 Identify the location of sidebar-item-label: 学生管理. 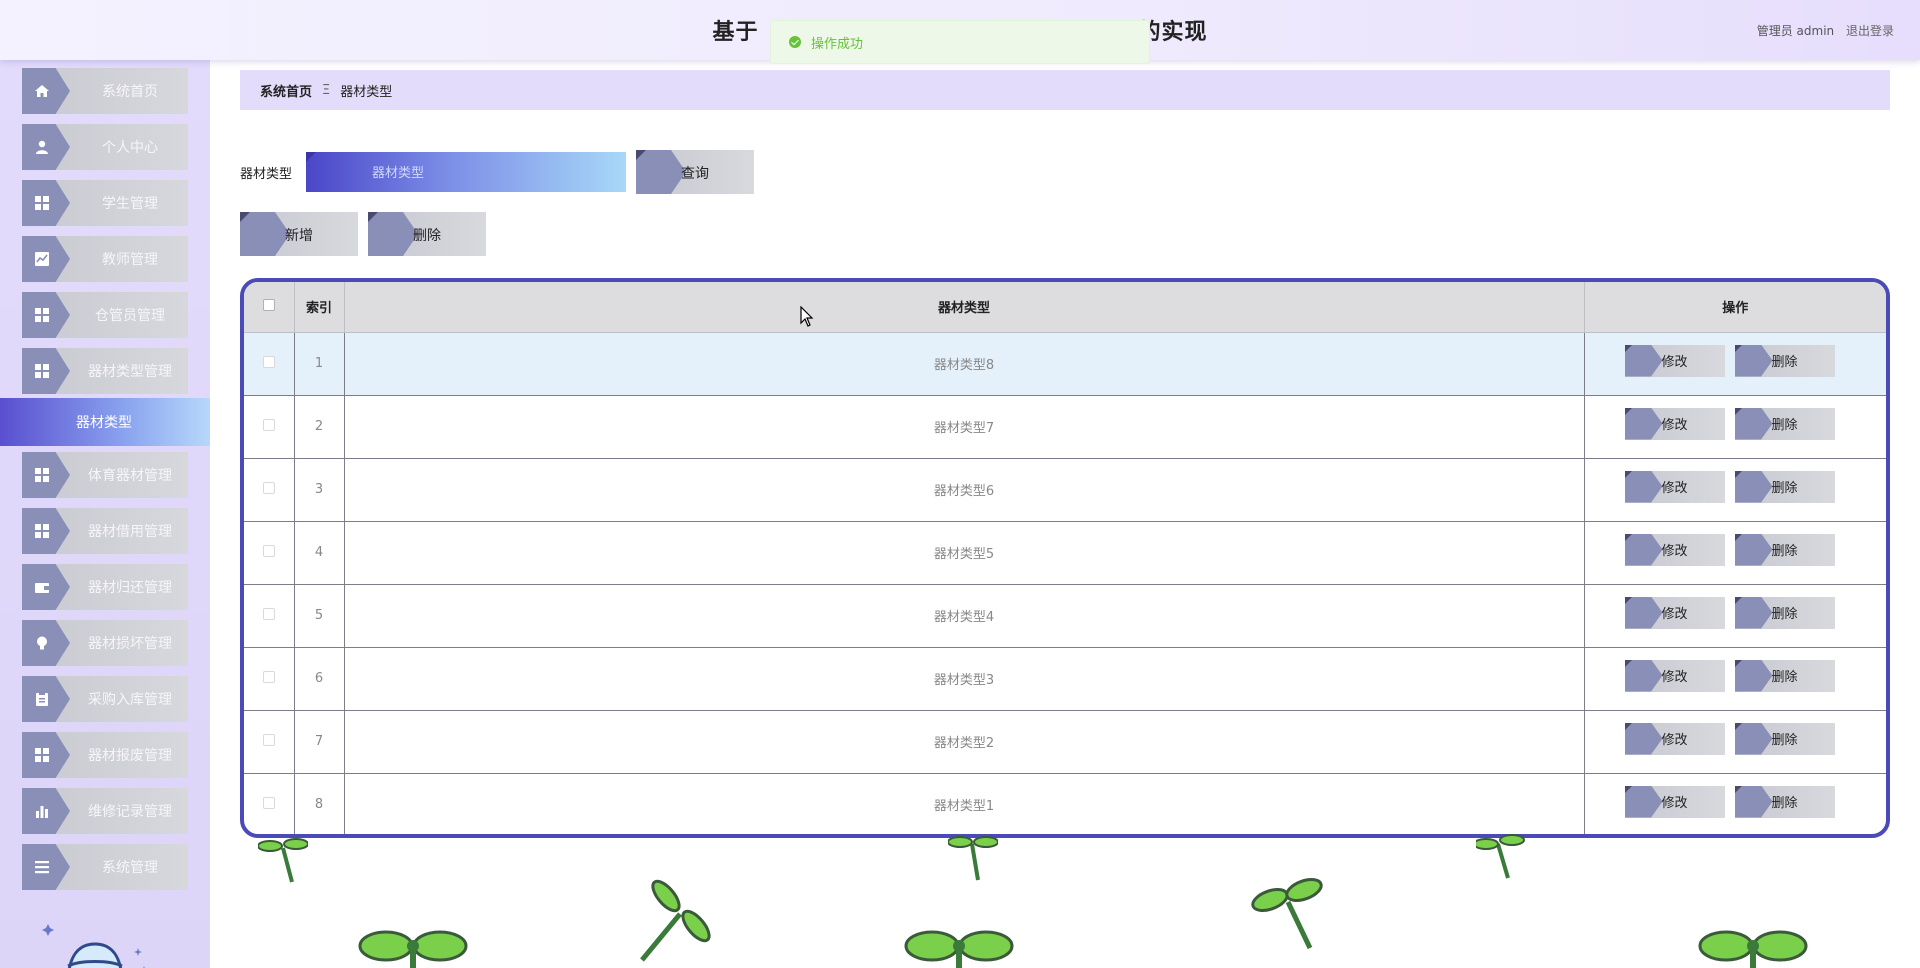
(130, 204).